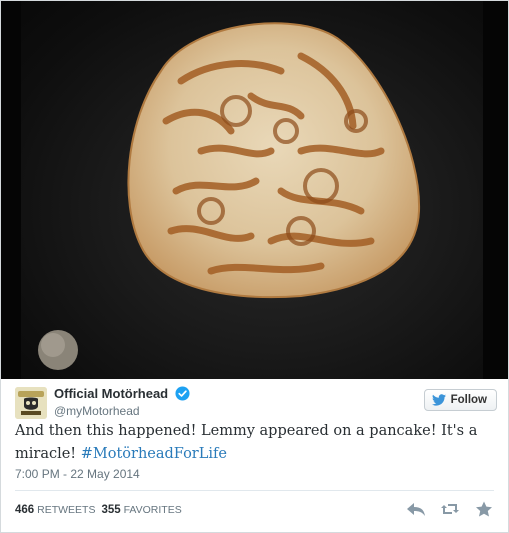 Image resolution: width=509 pixels, height=533 pixels. What do you see at coordinates (98, 510) in the screenshot?
I see `tweet-stats: 466 RETWEETS 355 FAVORITES` at bounding box center [98, 510].